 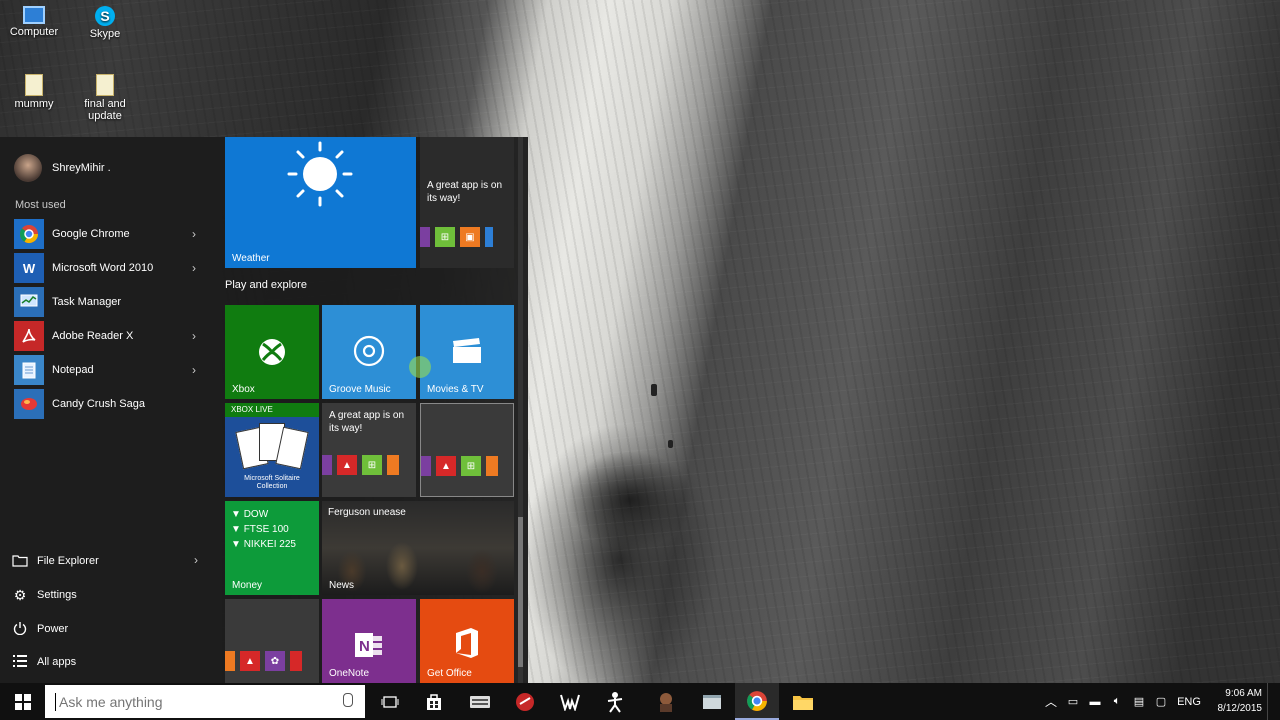 I want to click on file-explorer-item: File Explorer ›, so click(x=108, y=561).